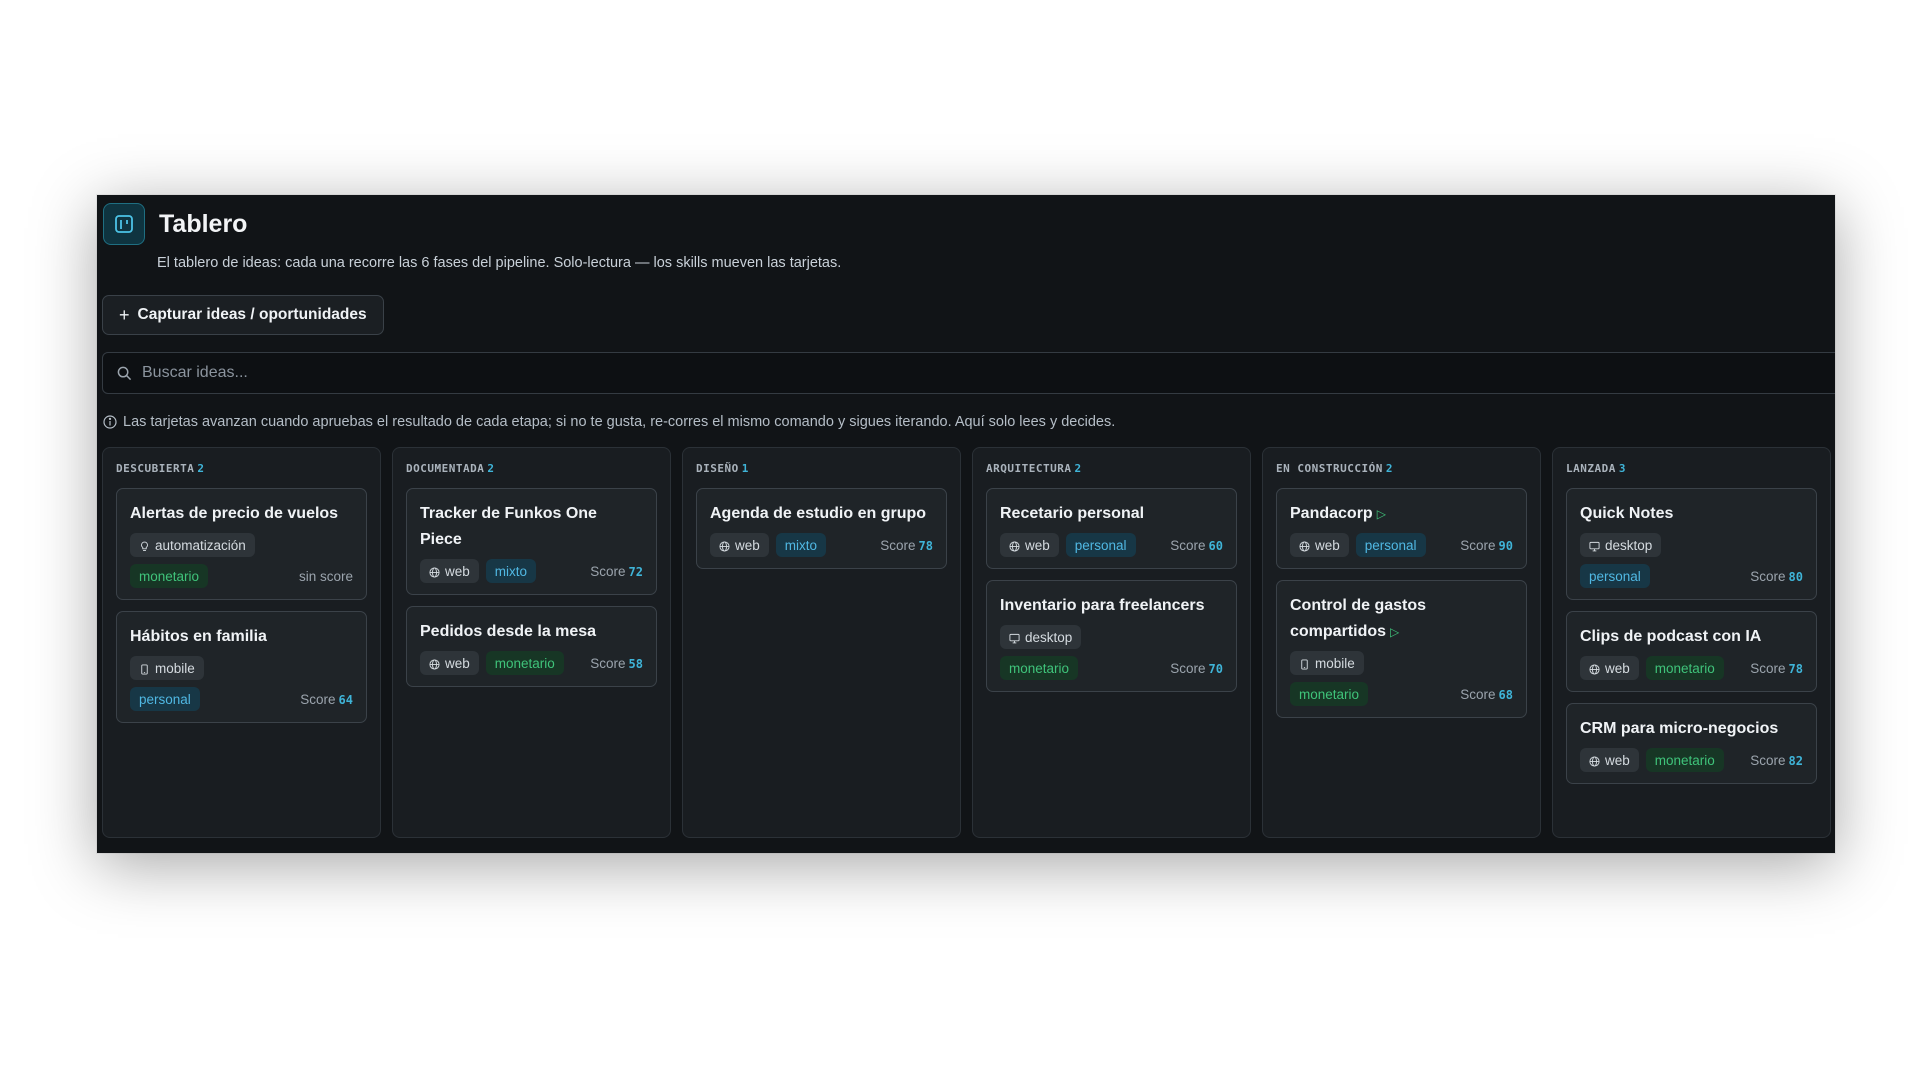 Image resolution: width=1920 pixels, height=1080 pixels. I want to click on card-meta: mobile monetario Score 68, so click(1401, 678).